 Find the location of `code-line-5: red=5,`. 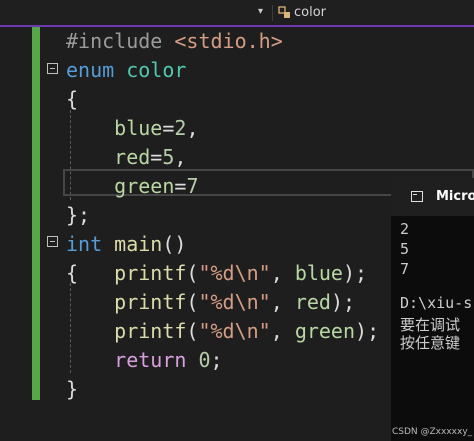

code-line-5: red=5, is located at coordinates (126, 157).